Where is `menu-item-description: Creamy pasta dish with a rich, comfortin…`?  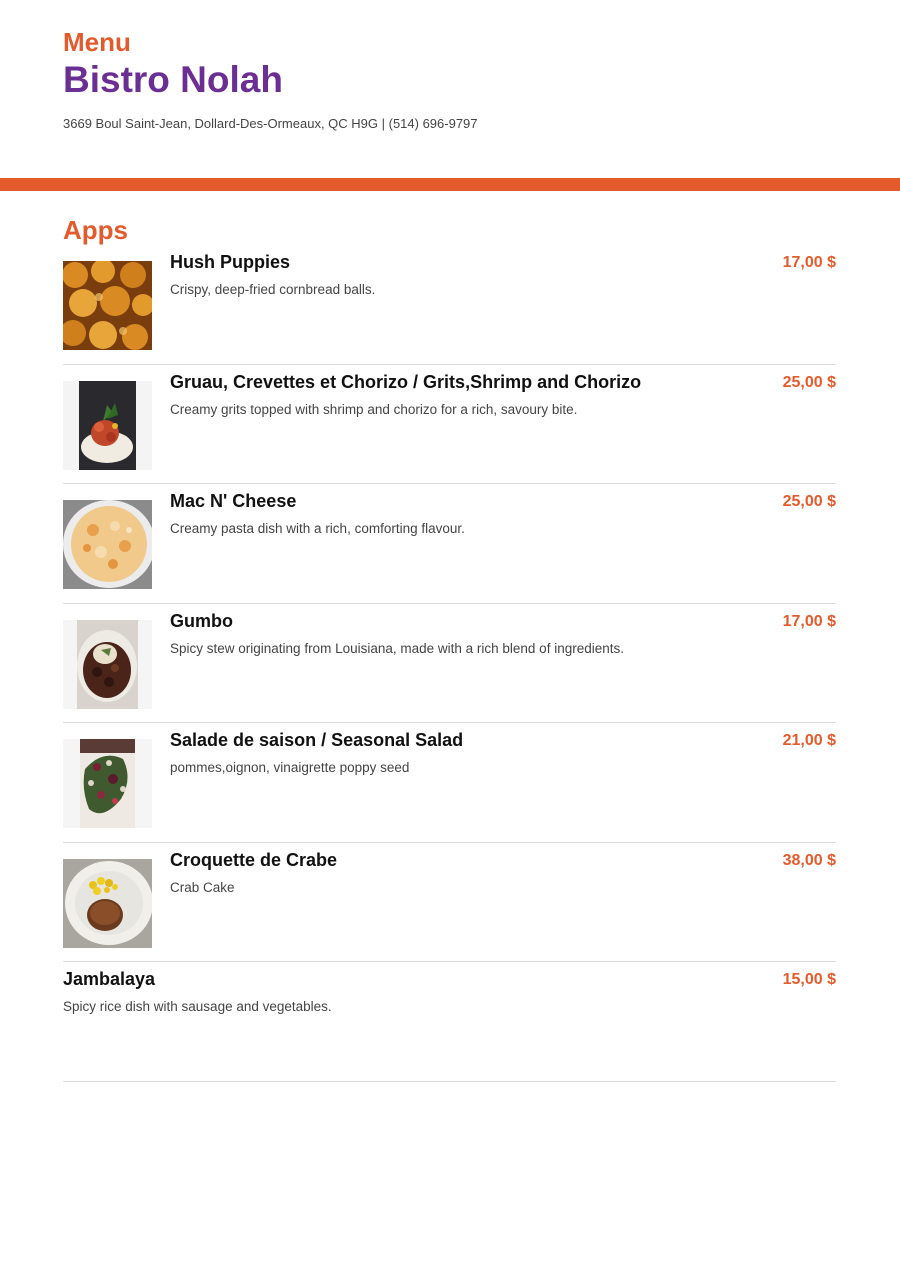 menu-item-description: Creamy pasta dish with a rich, comfortin… is located at coordinates (317, 528).